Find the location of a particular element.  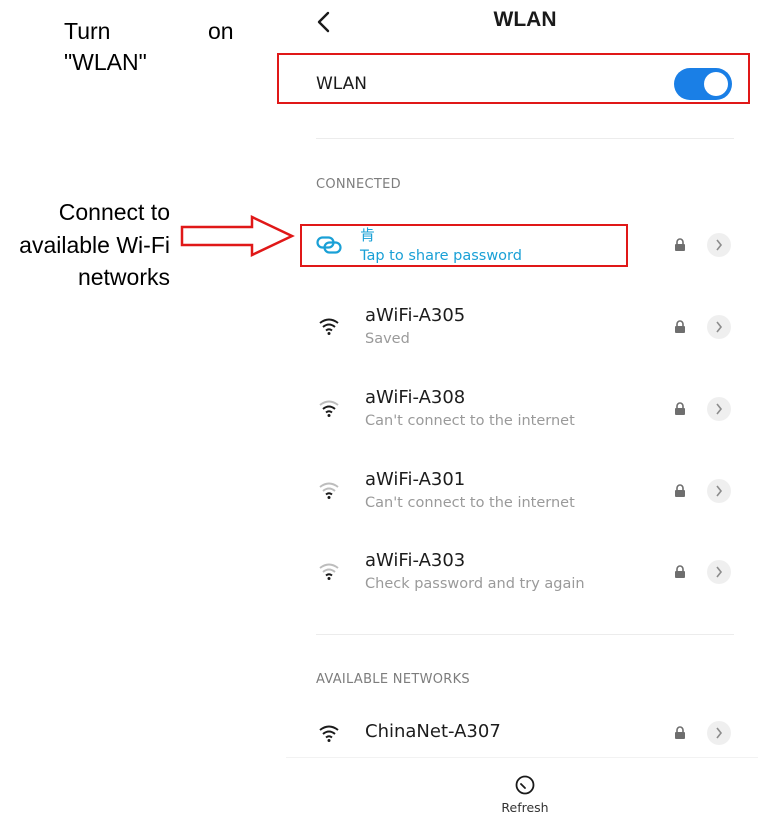

link-icon is located at coordinates (329, 245).